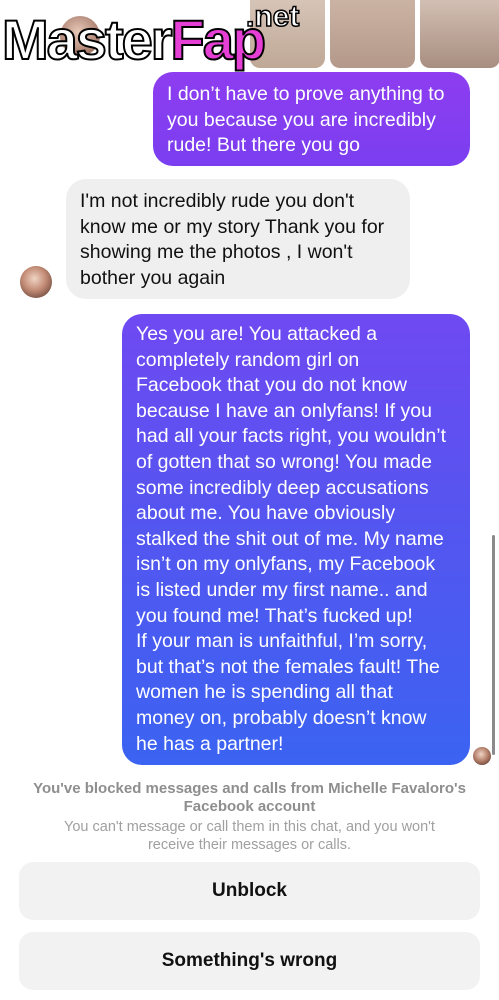 This screenshot has width=499, height=1000. I want to click on read-receipt-avatar, so click(482, 756).